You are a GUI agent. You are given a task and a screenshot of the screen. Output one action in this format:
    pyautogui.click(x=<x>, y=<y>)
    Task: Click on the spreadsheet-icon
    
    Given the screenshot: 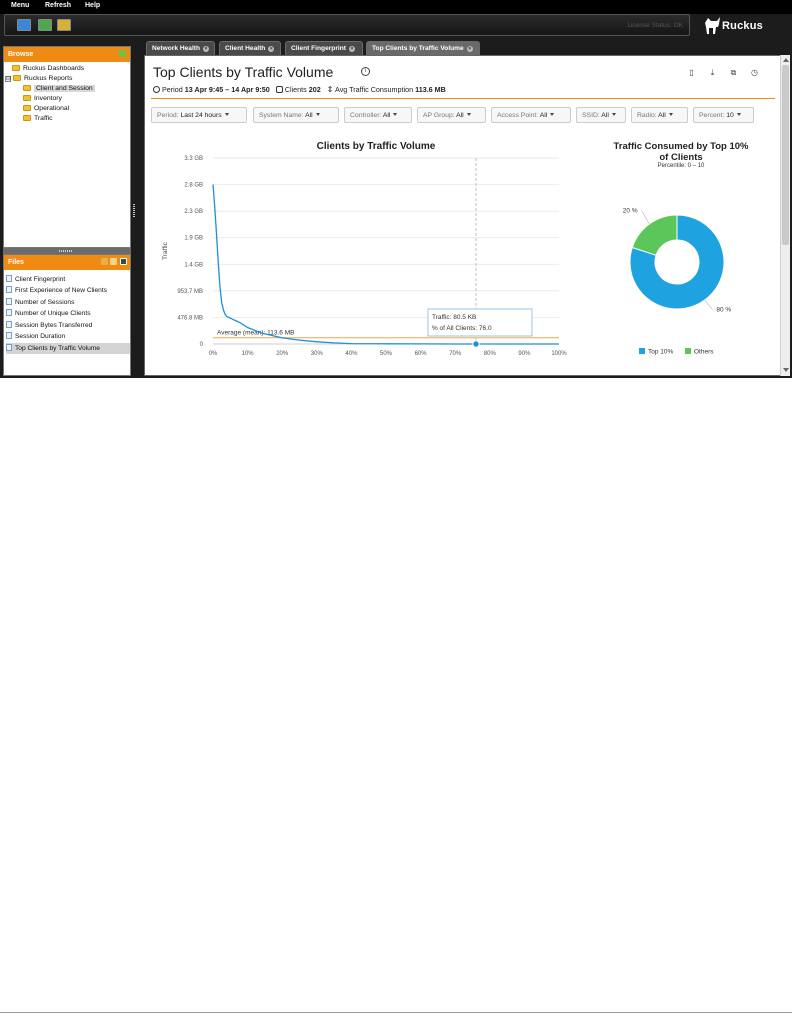 What is the action you would take?
    pyautogui.click(x=64, y=25)
    